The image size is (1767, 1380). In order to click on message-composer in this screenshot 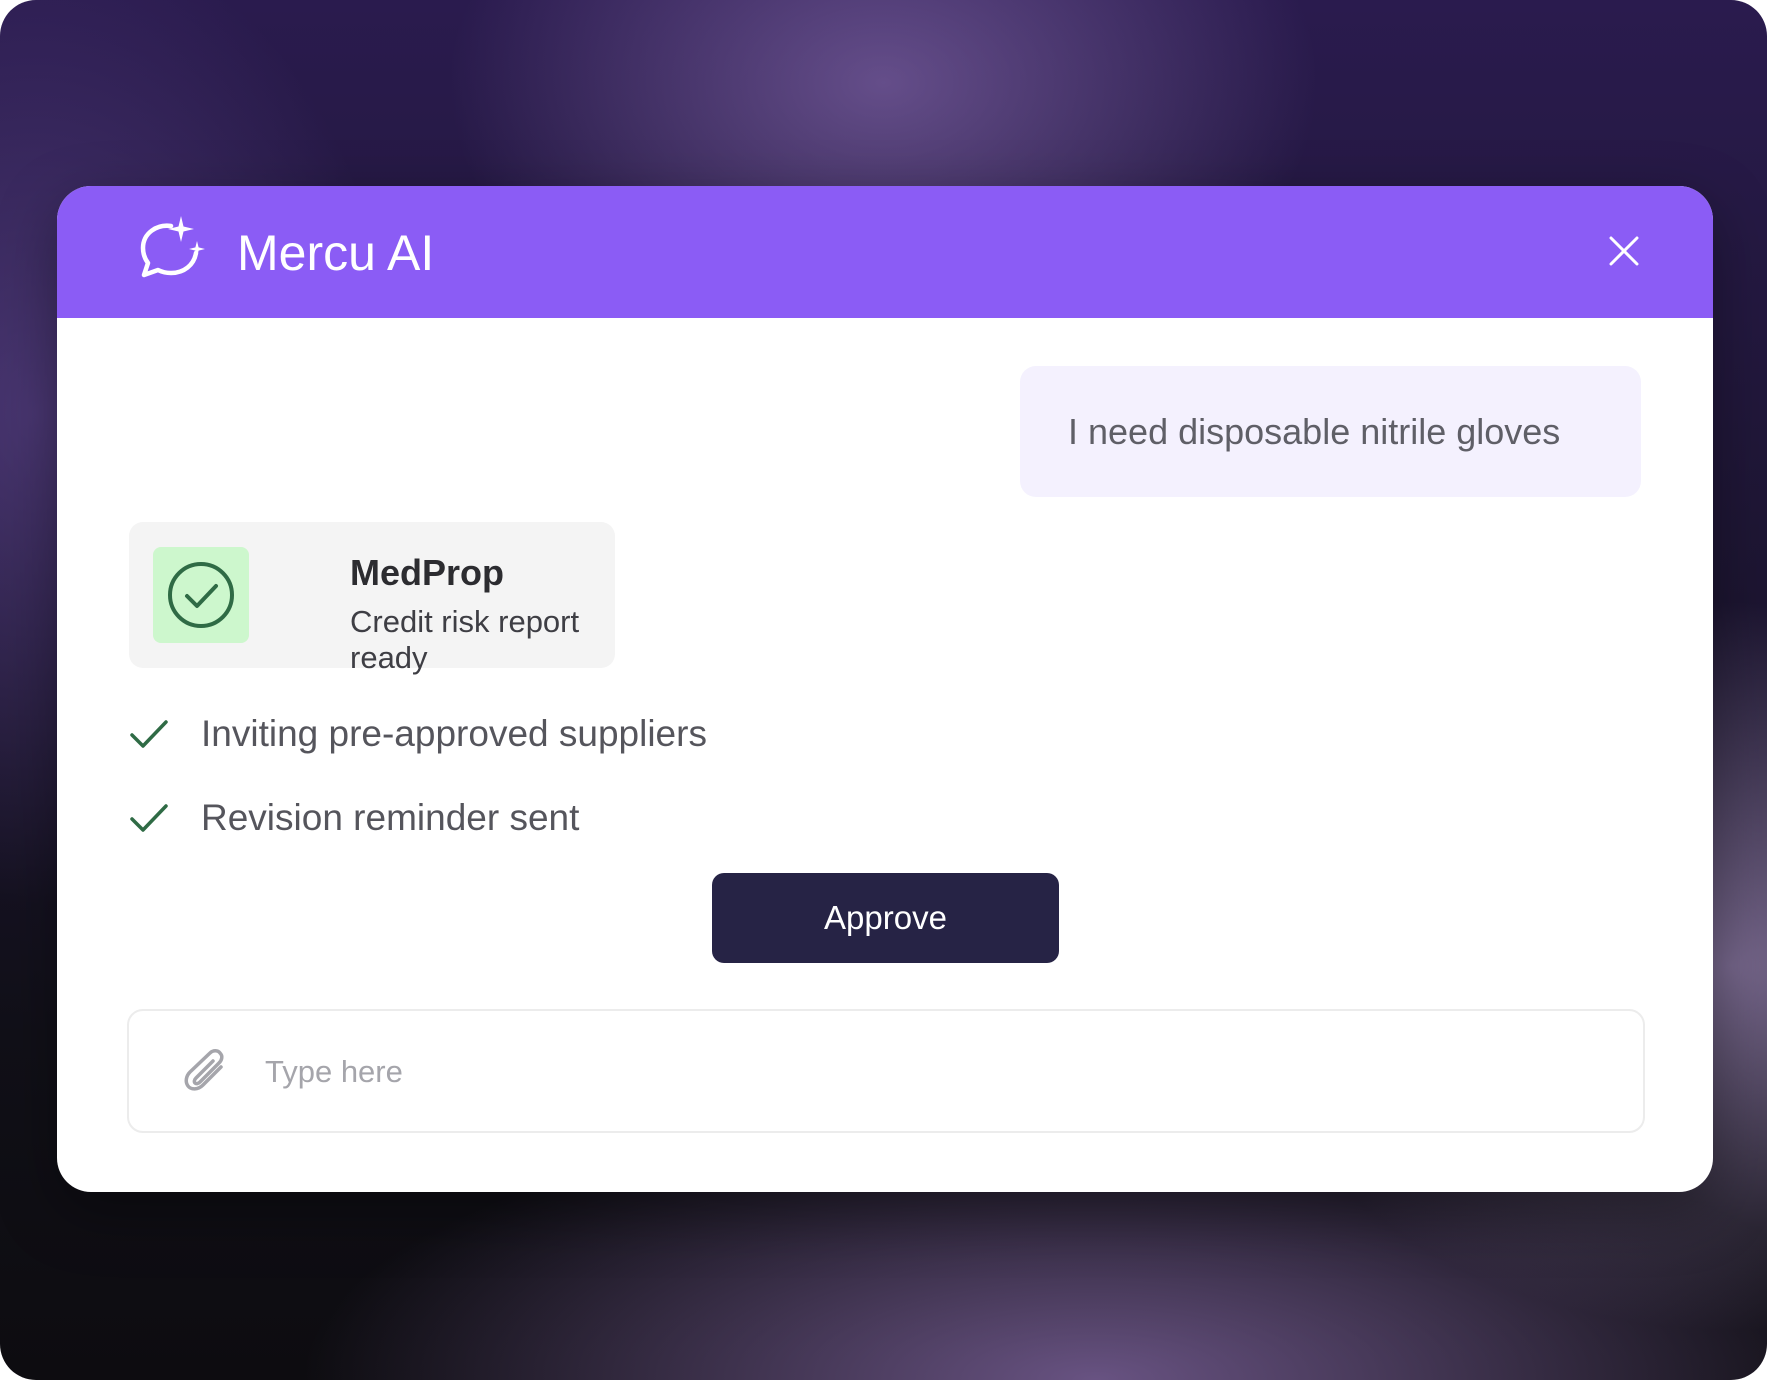, I will do `click(886, 1071)`.